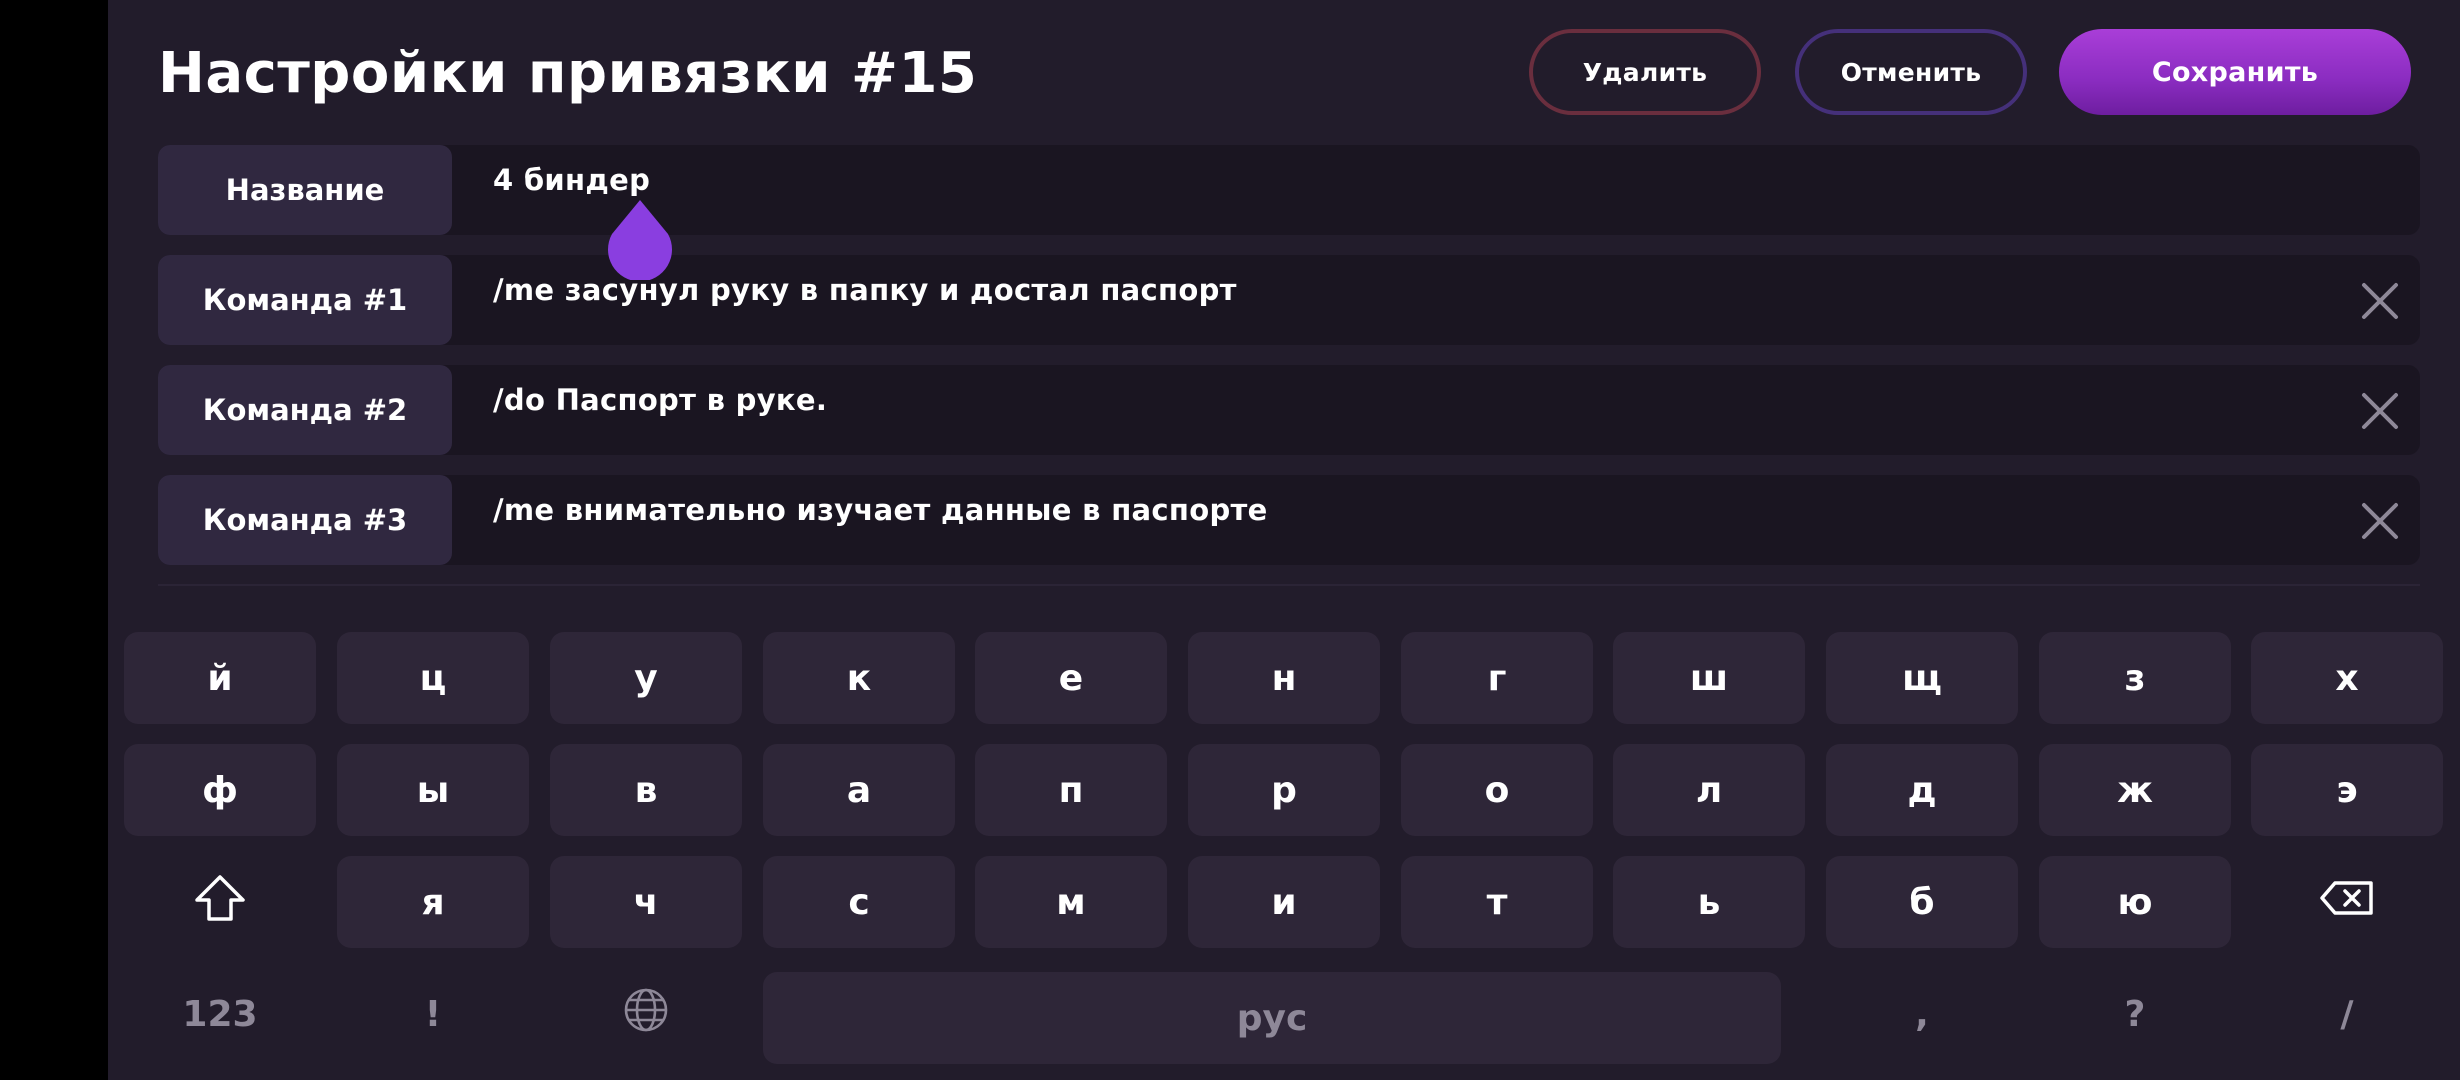 This screenshot has height=1080, width=2460. Describe the element at coordinates (1645, 72) in the screenshot. I see `delete-button: Удалить` at that location.